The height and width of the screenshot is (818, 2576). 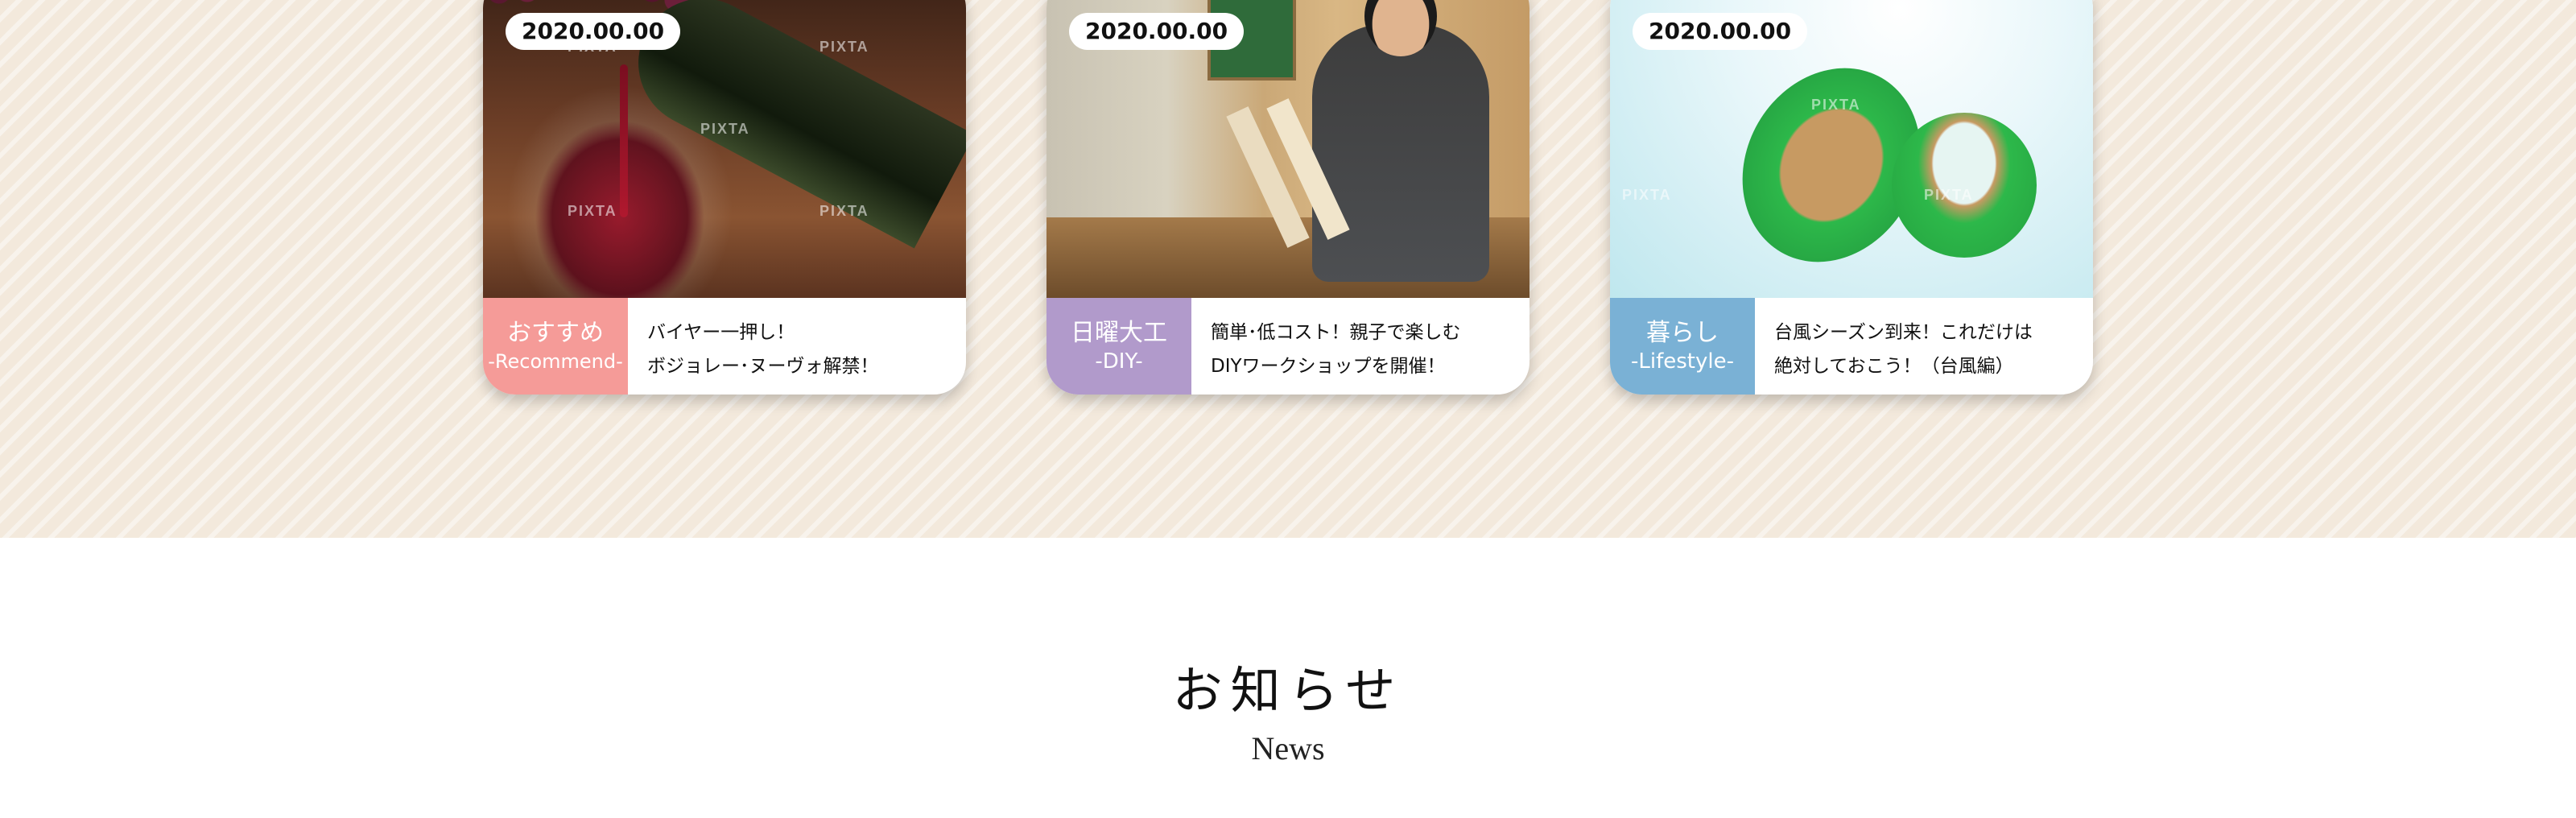 I want to click on article-title: 台風シーズン到来！これだけは 絶対しておこう！（台風編）, so click(x=1924, y=346).